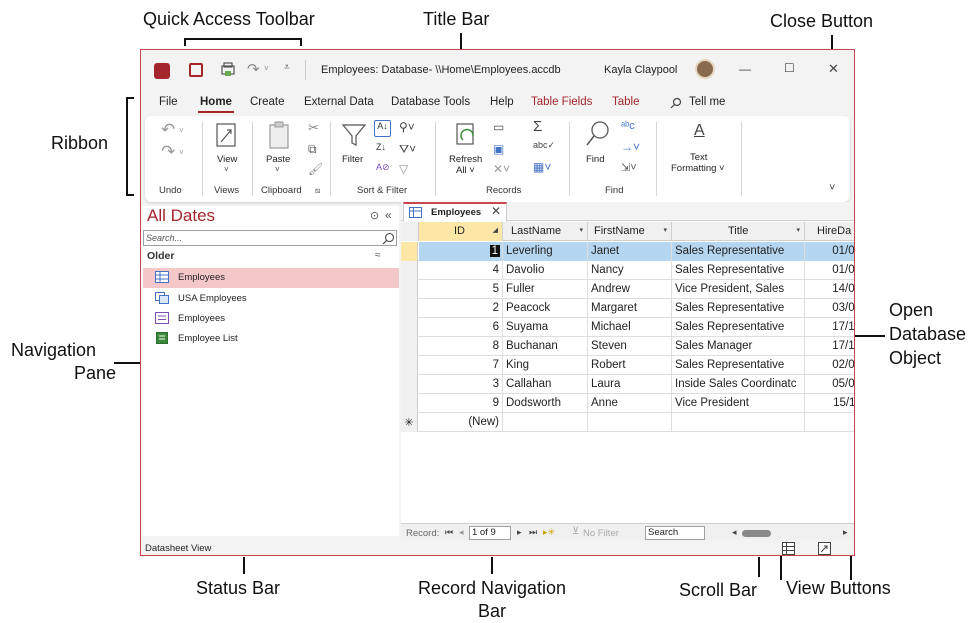 This screenshot has width=977, height=623. I want to click on filter-button: Filter, so click(352, 159).